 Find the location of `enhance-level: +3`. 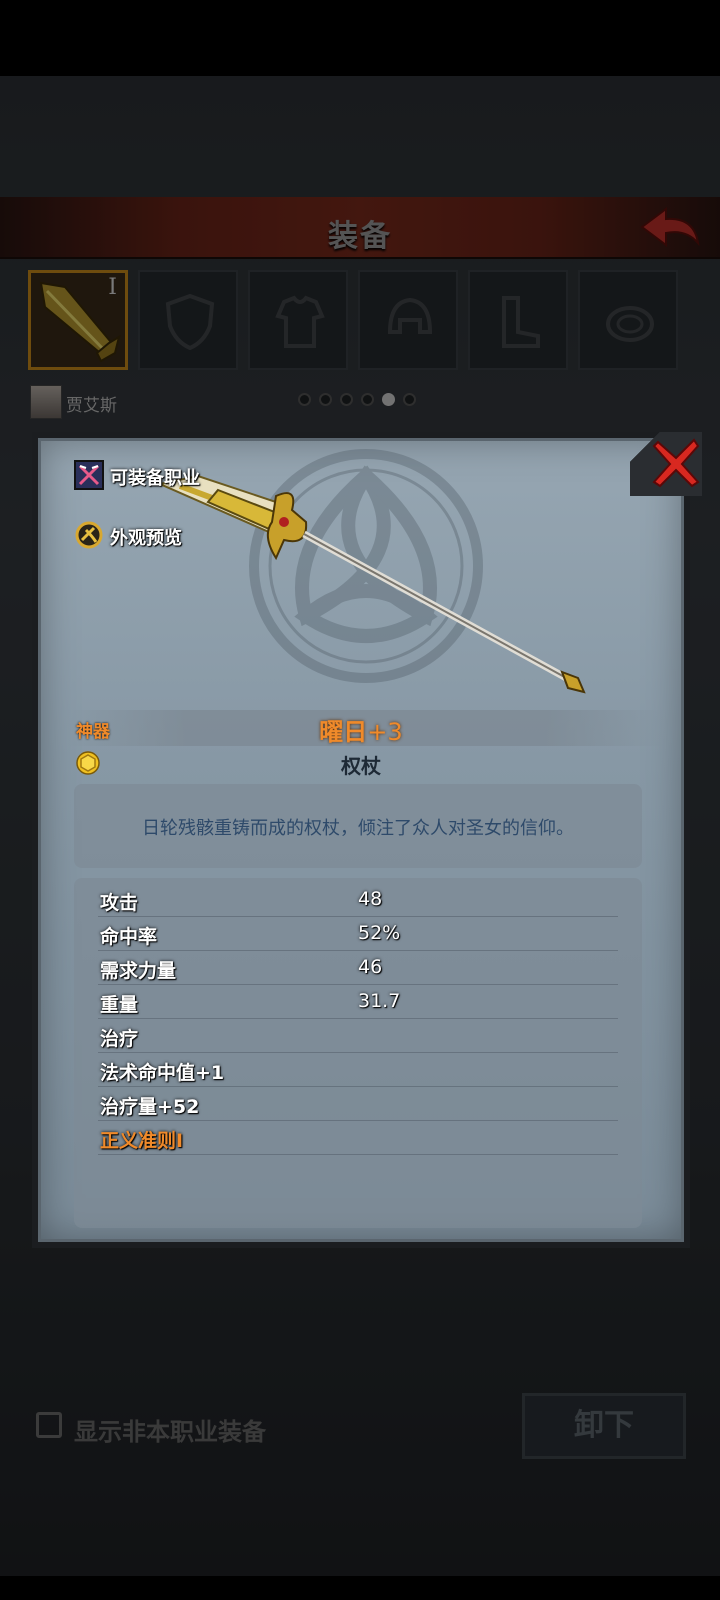

enhance-level: +3 is located at coordinates (385, 732).